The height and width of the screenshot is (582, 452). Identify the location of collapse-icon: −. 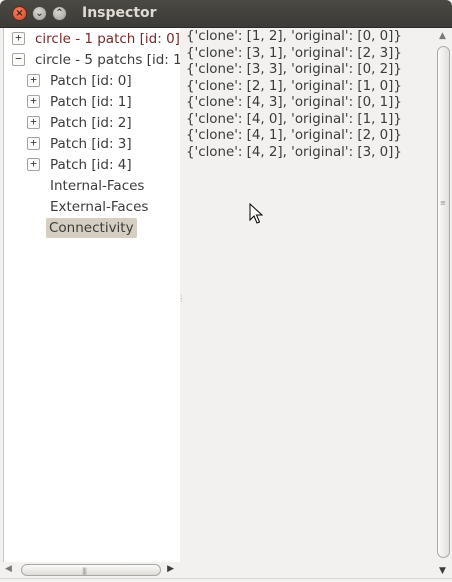
(18, 59).